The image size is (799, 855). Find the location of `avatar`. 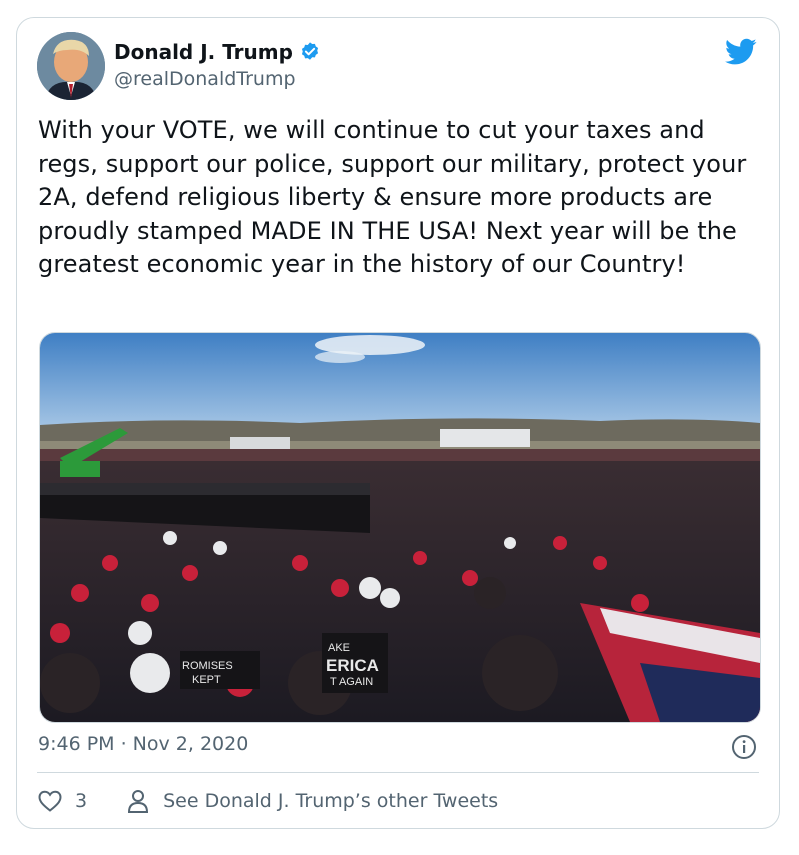

avatar is located at coordinates (71, 66).